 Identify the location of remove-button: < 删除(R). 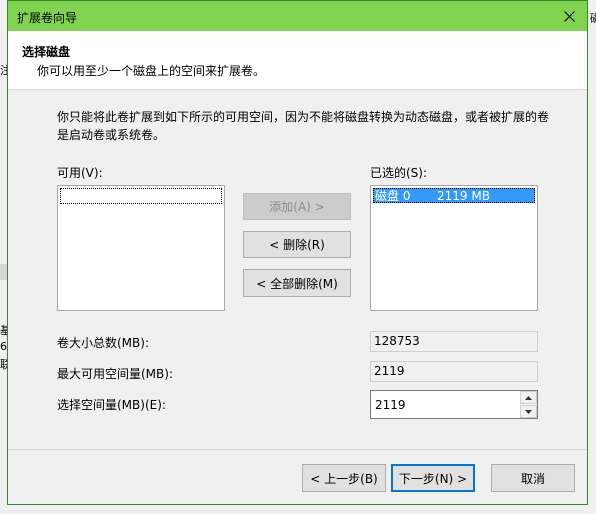
(297, 244).